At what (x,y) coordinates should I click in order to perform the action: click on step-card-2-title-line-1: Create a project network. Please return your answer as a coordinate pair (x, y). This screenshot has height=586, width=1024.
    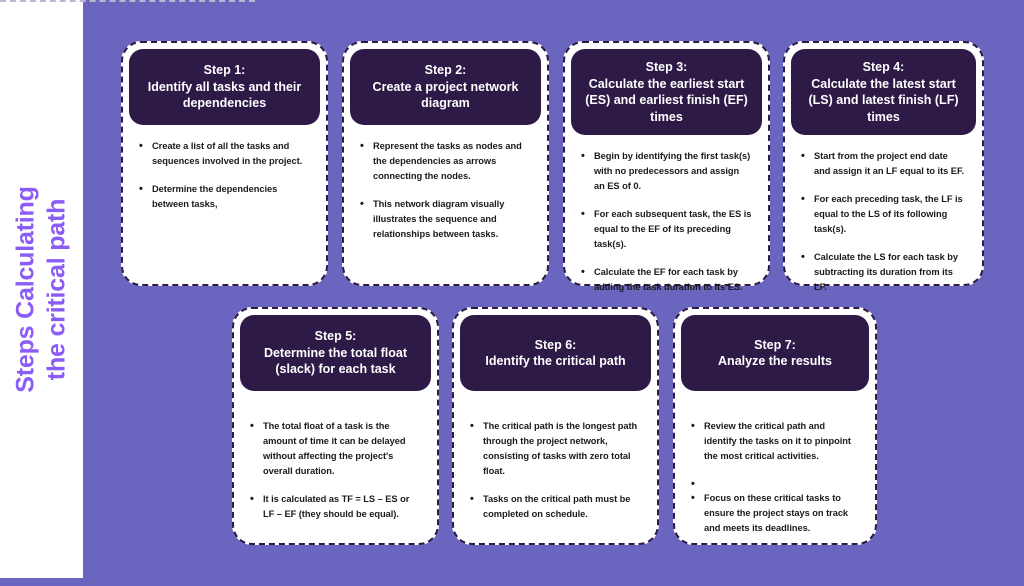
    Looking at the image, I should click on (445, 86).